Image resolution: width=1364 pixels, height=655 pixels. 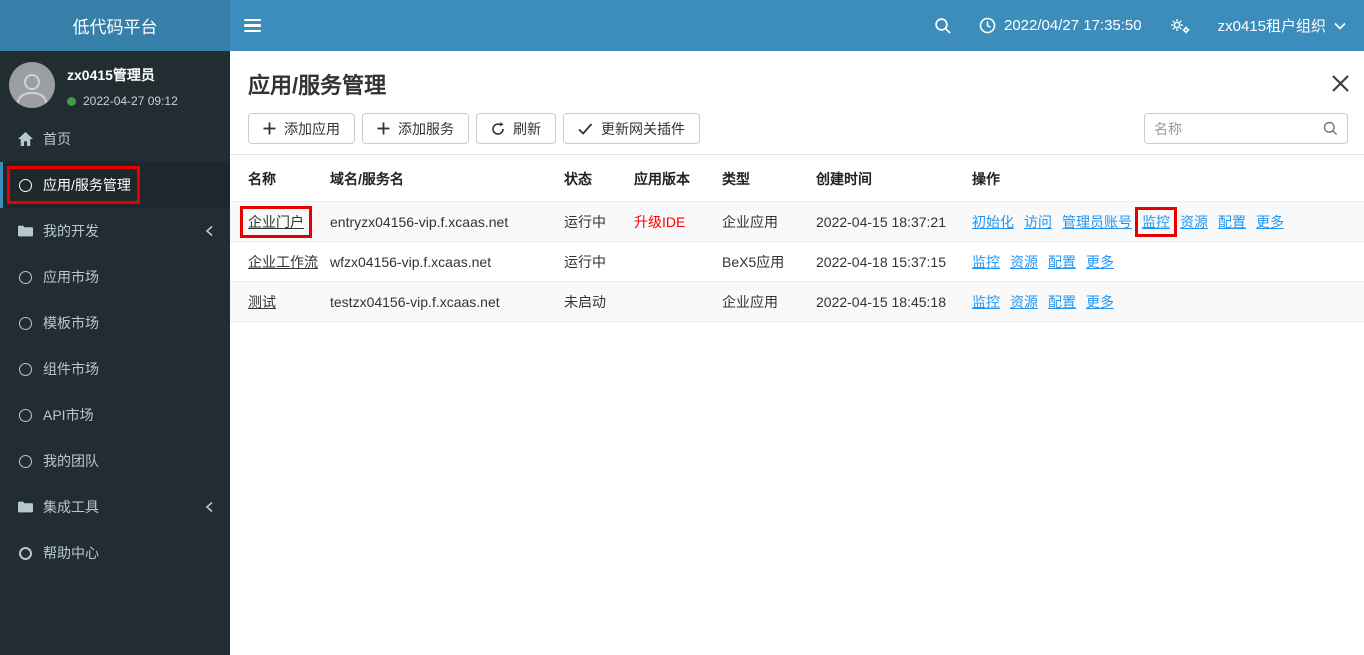 I want to click on created-cell: 2022-04-15 18:45:18, so click(x=894, y=301).